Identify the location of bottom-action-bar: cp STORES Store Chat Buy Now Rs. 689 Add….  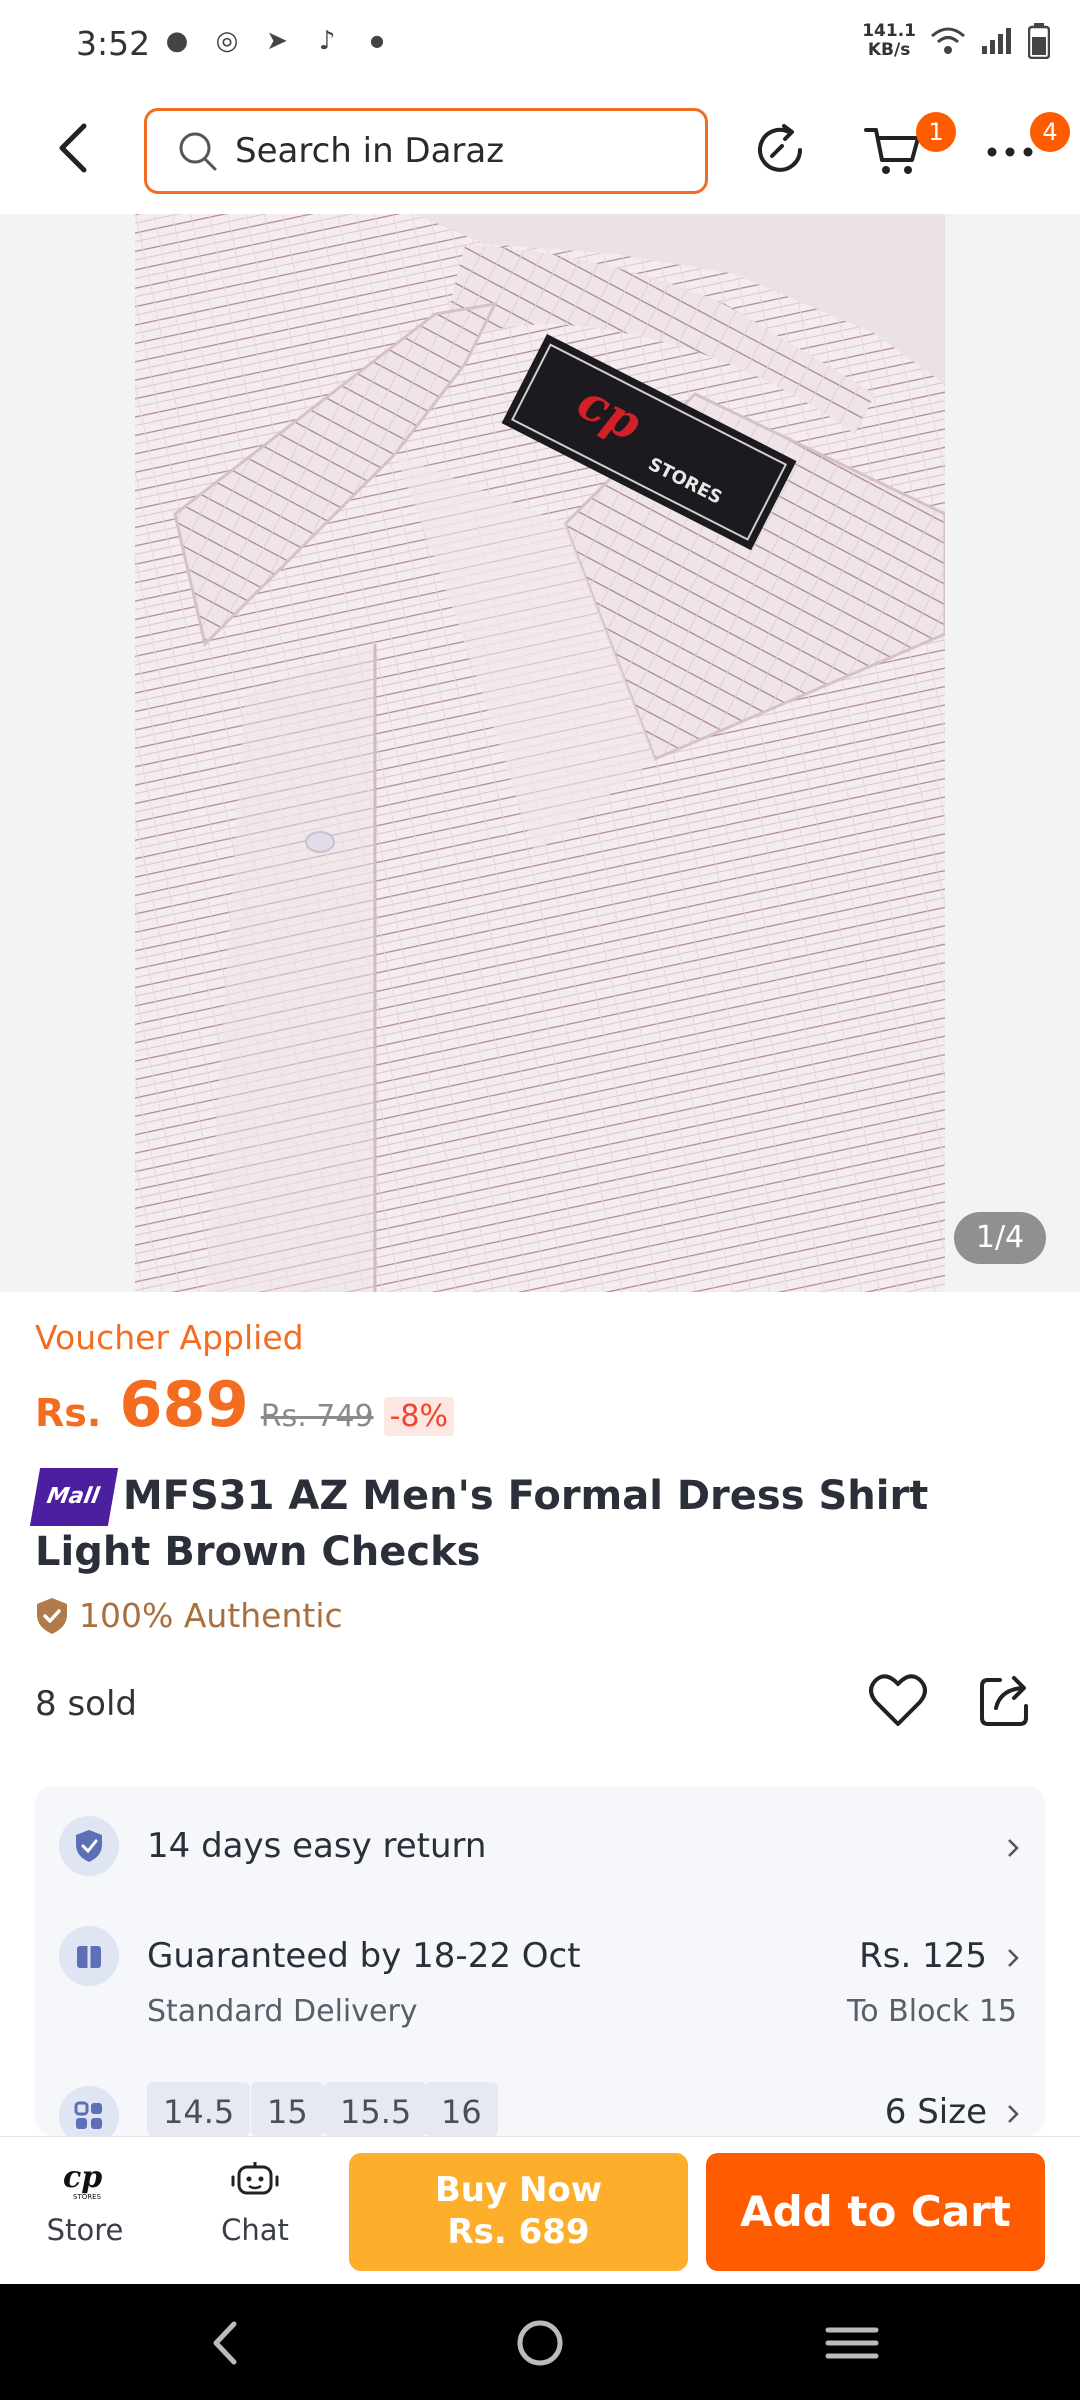
(540, 2210).